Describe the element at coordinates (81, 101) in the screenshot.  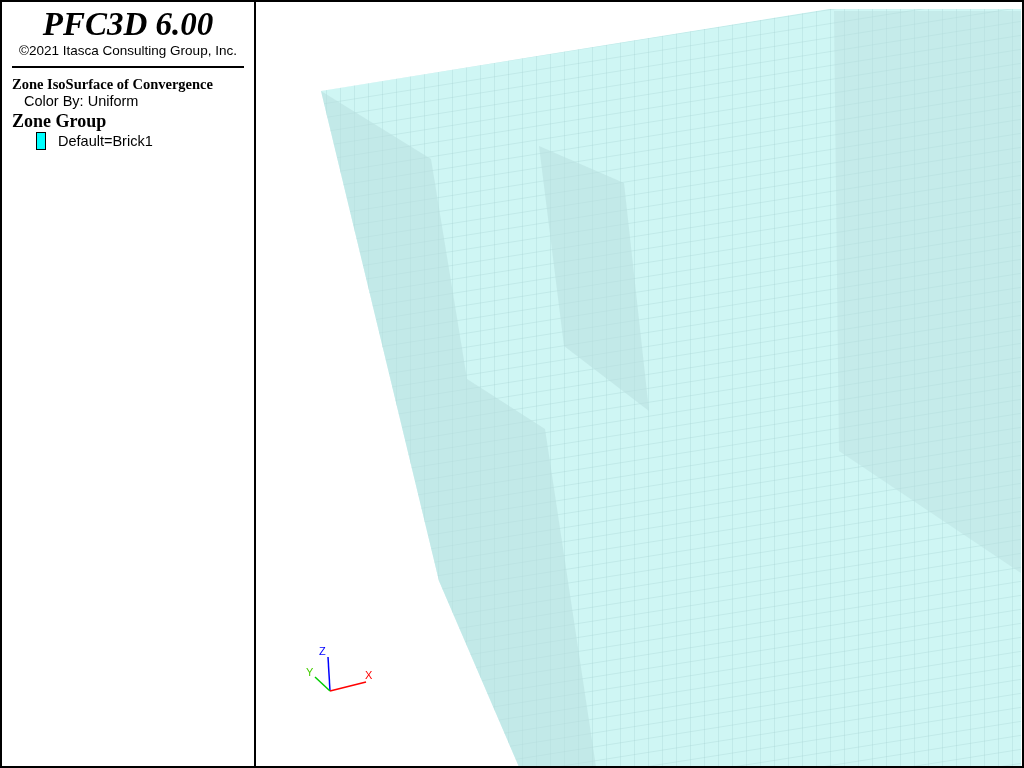
I see `color-by-label: Color By: Uniform` at that location.